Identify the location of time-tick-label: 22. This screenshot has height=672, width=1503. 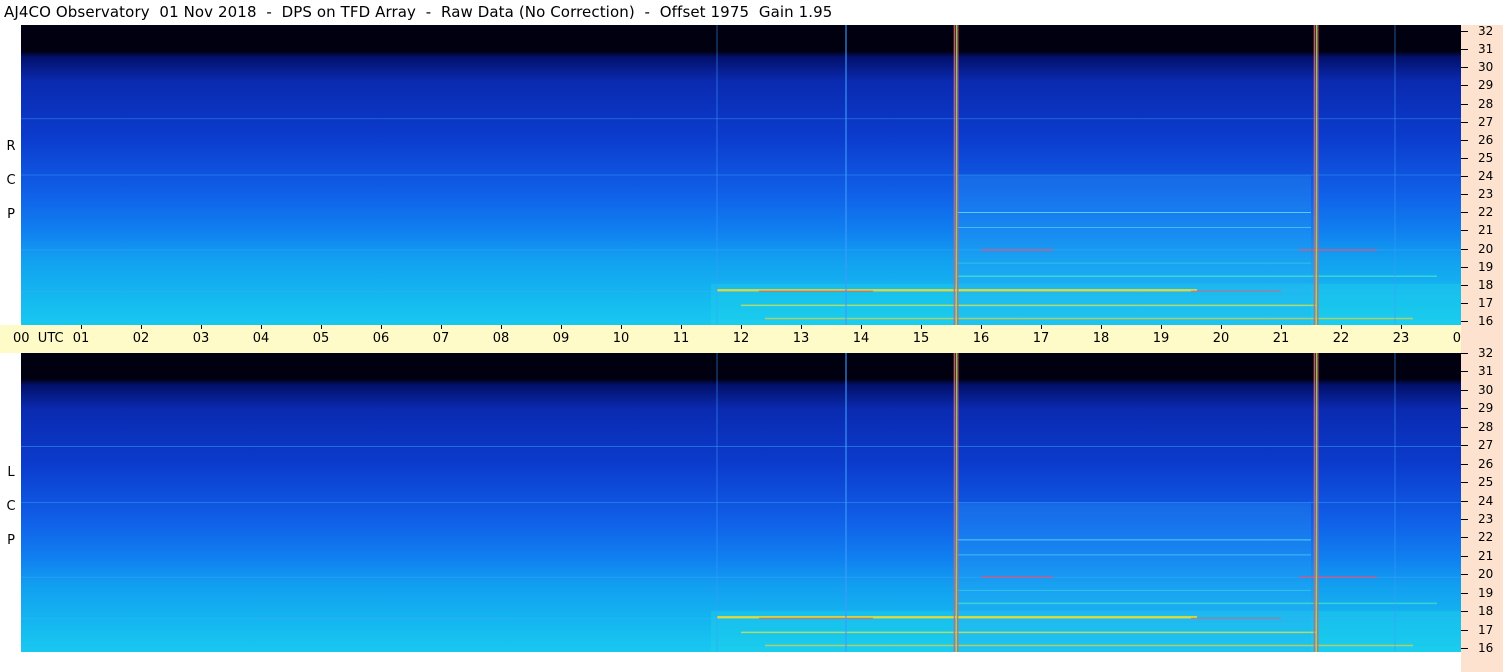
(1341, 338).